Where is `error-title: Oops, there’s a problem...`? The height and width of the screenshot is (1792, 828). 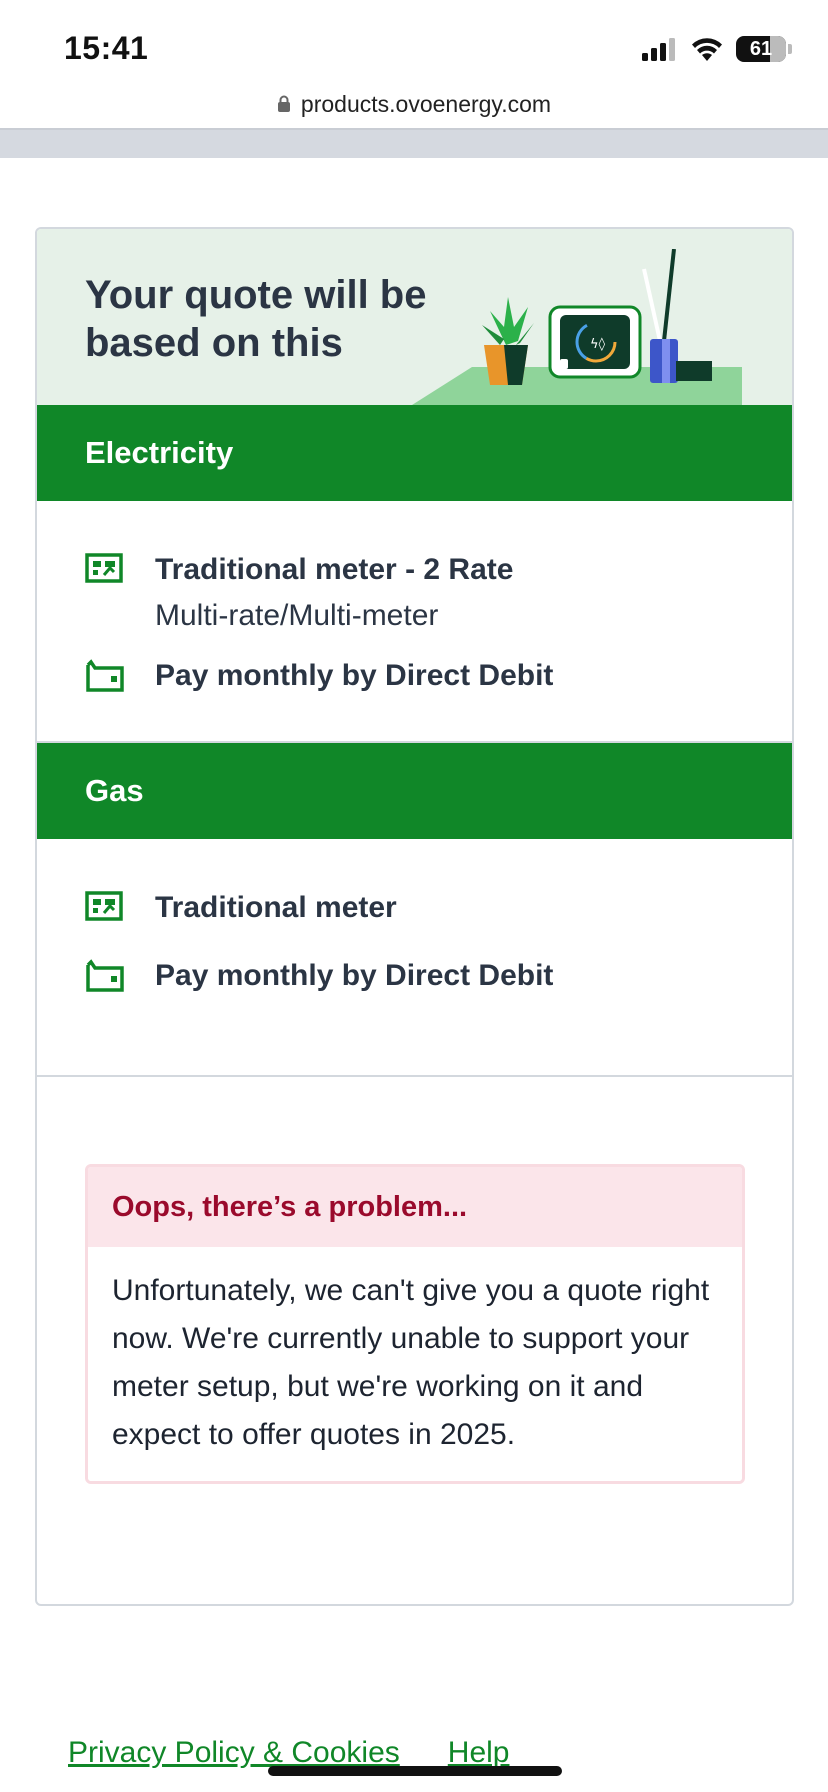 error-title: Oops, there’s a problem... is located at coordinates (415, 1207).